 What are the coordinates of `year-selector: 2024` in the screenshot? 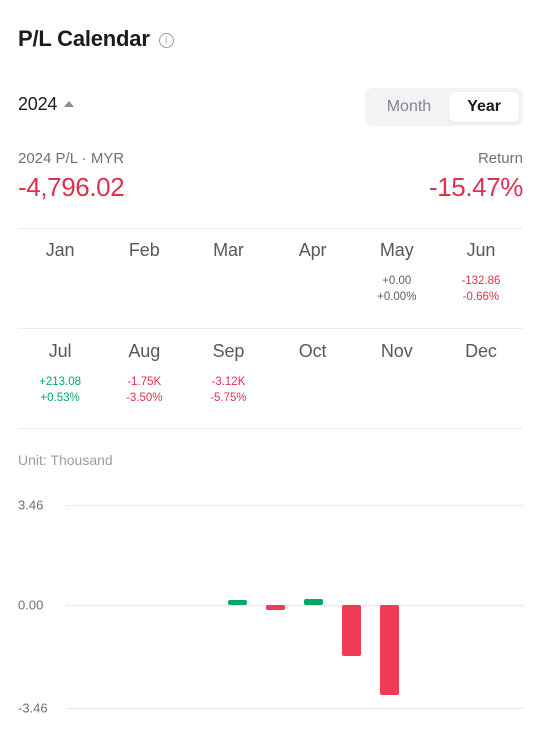 It's located at (46, 104).